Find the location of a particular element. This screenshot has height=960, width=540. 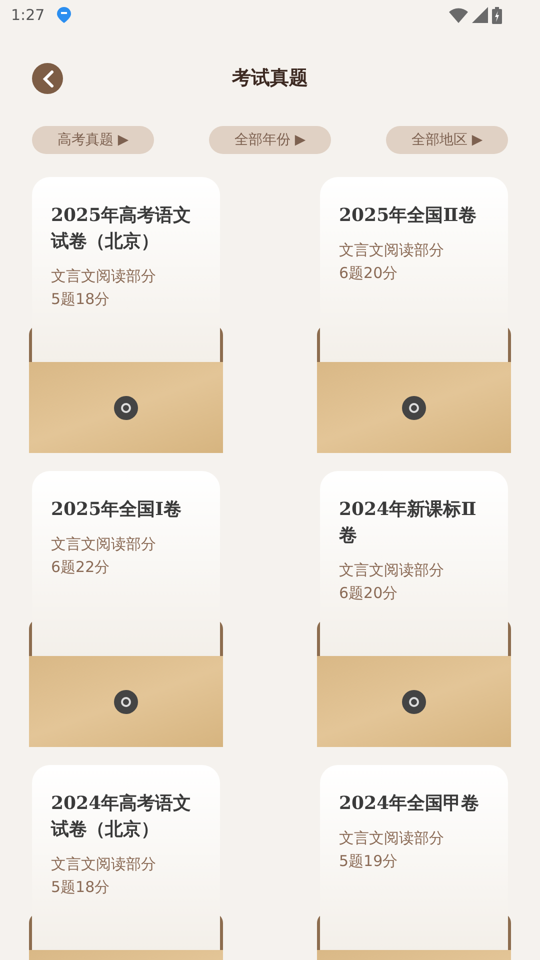

paper-card: 2025年全国Ⅰ卷 文言文阅读部分 6题22分 is located at coordinates (126, 563).